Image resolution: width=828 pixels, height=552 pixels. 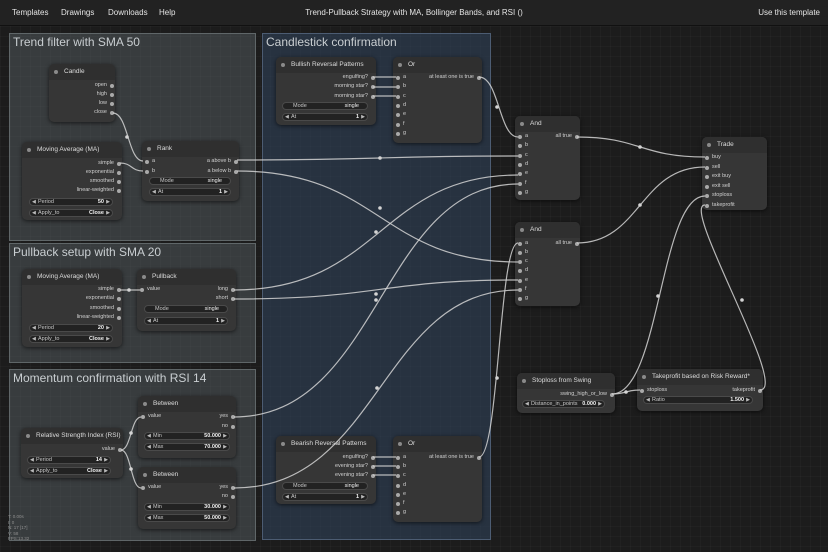 What do you see at coordinates (698, 400) in the screenshot?
I see `ratio-stepper: ◀ Ratio 1.500 ▶` at bounding box center [698, 400].